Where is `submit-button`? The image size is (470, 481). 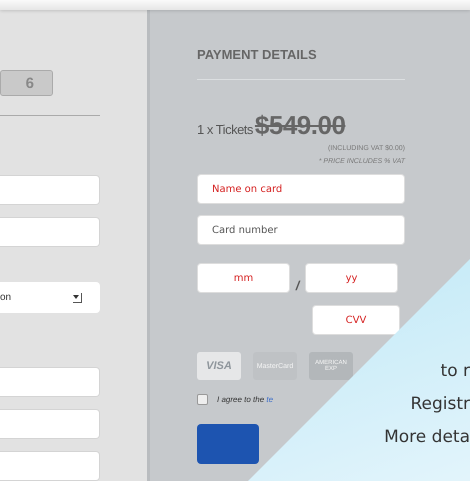
submit-button is located at coordinates (228, 444).